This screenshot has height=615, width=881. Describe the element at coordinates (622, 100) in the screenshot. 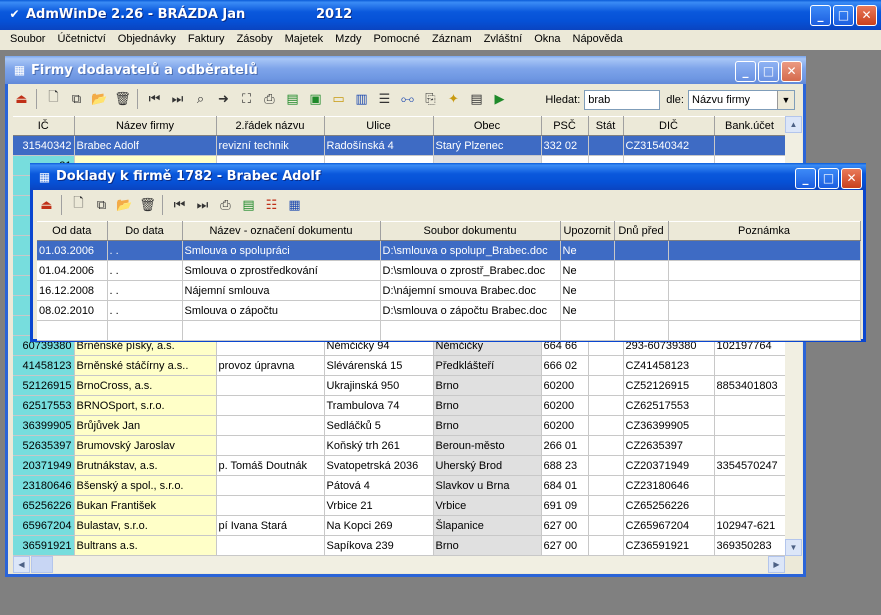

I see `search-input` at that location.